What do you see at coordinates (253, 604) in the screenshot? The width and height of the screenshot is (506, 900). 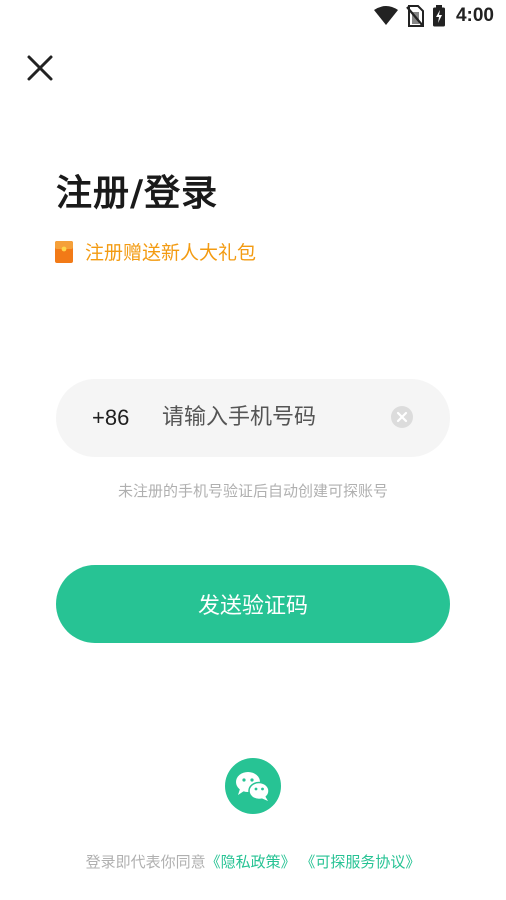 I see `send-code-button: 发送验证码` at bounding box center [253, 604].